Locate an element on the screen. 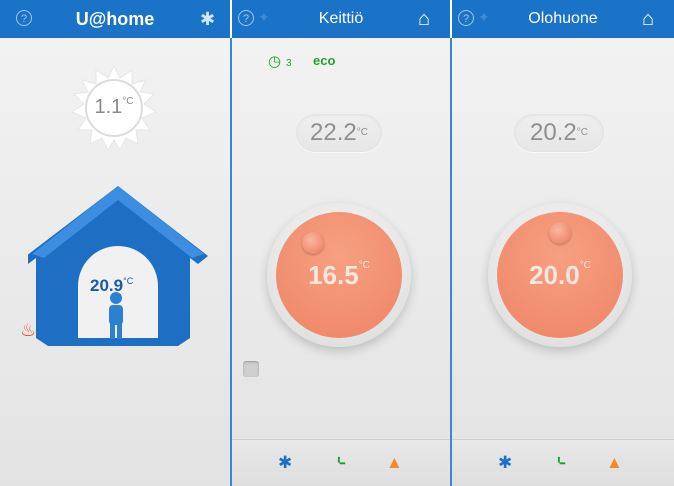 The image size is (674, 486). home-temperature-unit: °C is located at coordinates (128, 281).